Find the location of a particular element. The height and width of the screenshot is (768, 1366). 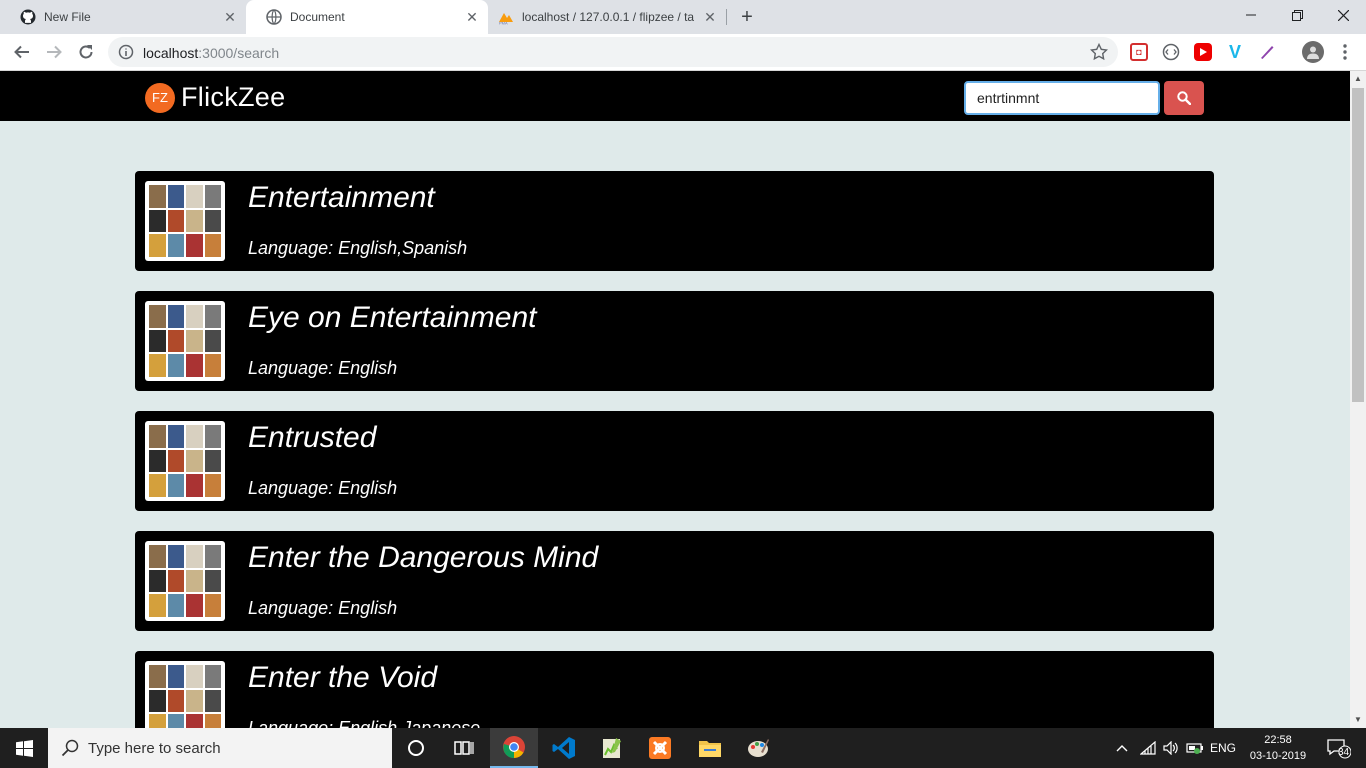

taskbar-paint is located at coordinates (758, 748).